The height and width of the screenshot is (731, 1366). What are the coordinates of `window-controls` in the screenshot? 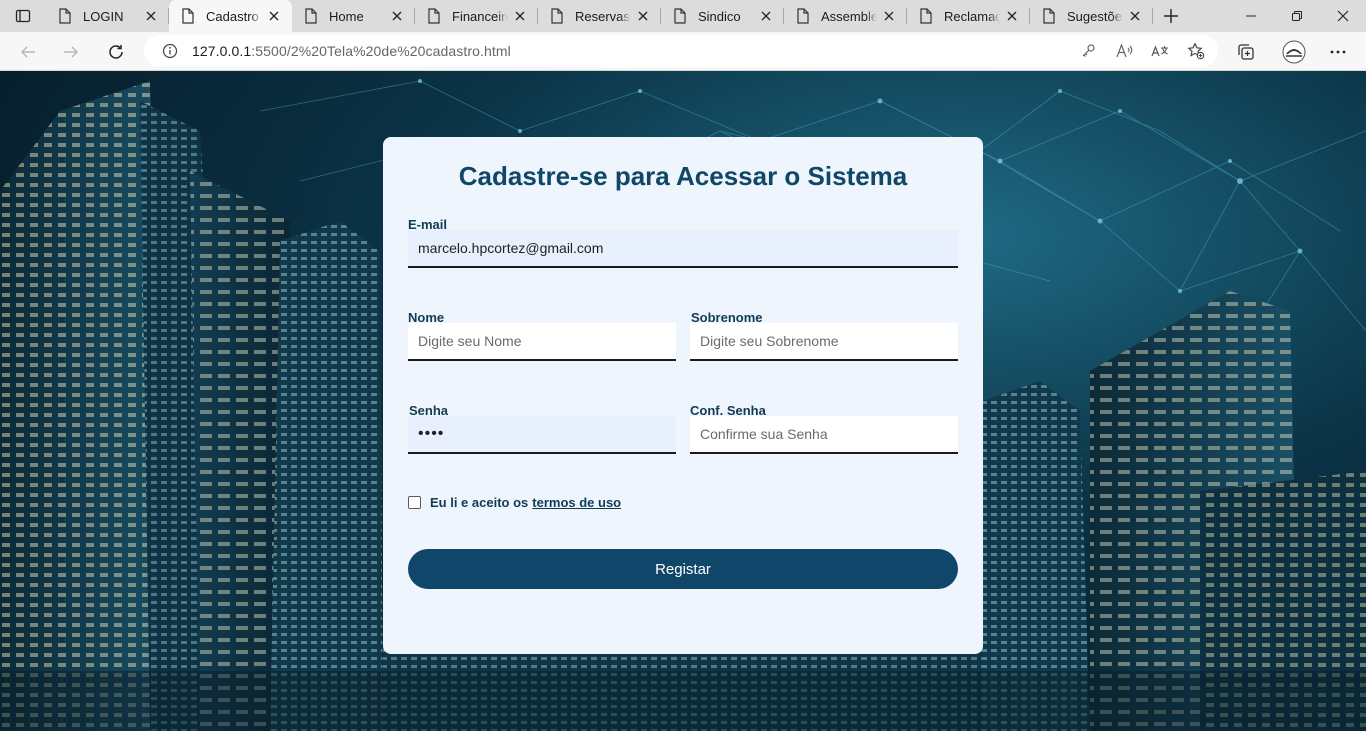 It's located at (1297, 16).